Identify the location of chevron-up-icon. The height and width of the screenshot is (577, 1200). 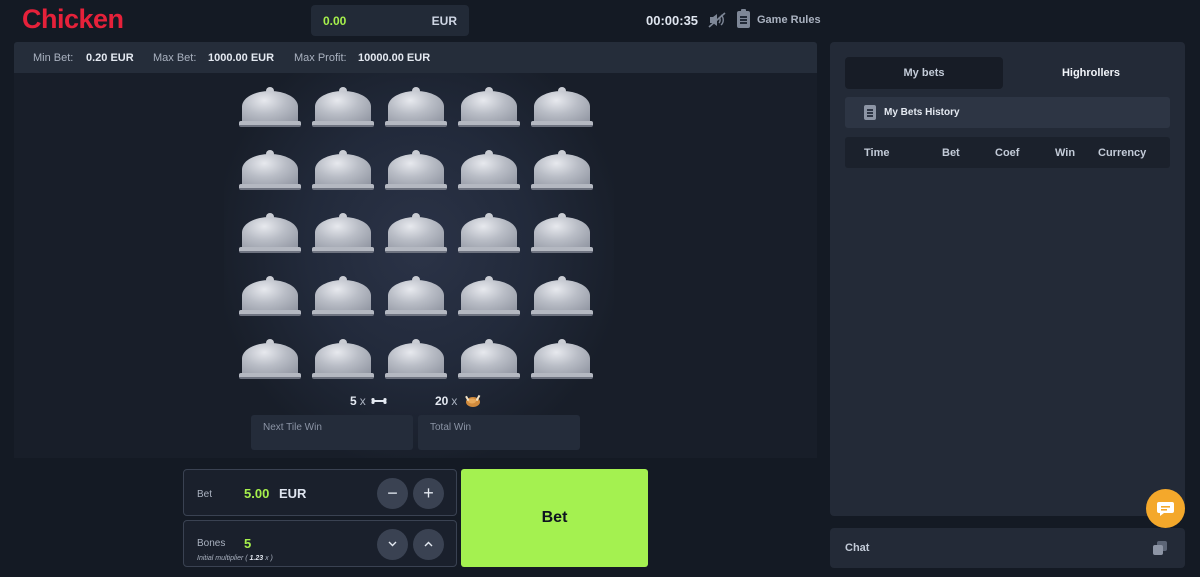
(428, 544).